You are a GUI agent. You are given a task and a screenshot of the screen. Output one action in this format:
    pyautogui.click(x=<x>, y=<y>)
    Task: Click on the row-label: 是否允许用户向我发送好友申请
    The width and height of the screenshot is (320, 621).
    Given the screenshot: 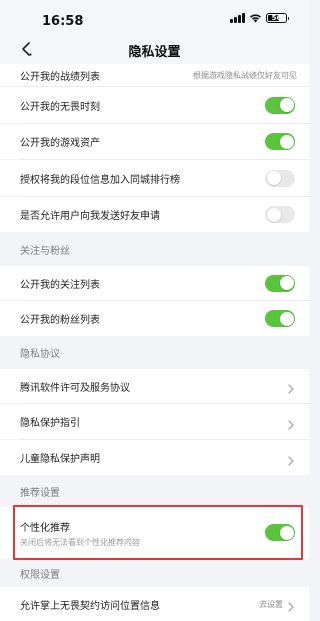 What is the action you would take?
    pyautogui.click(x=90, y=216)
    